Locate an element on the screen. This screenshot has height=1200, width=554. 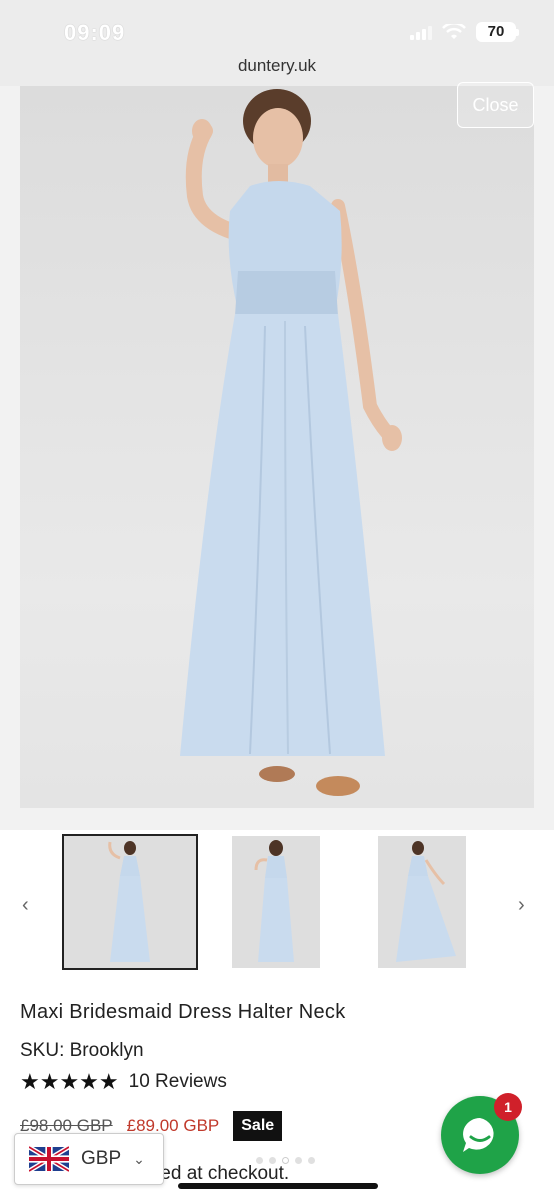
rating-row: ★★★★★ 10 Reviews is located at coordinates (123, 1082).